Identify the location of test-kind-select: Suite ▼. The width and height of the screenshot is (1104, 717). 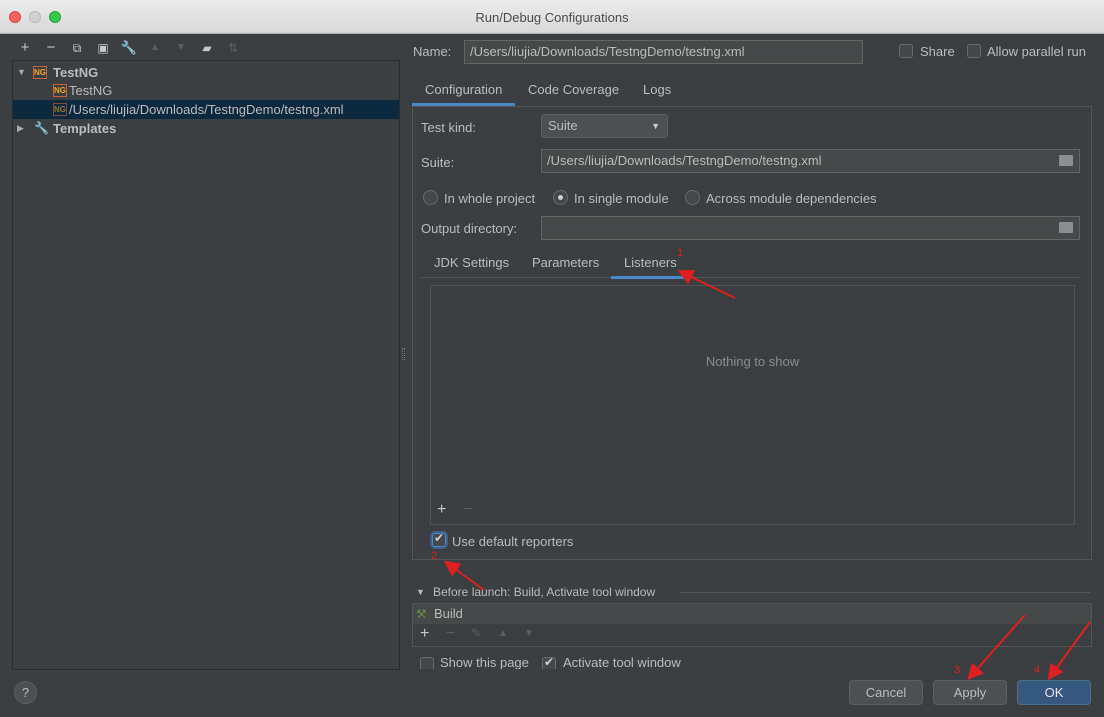
(604, 126).